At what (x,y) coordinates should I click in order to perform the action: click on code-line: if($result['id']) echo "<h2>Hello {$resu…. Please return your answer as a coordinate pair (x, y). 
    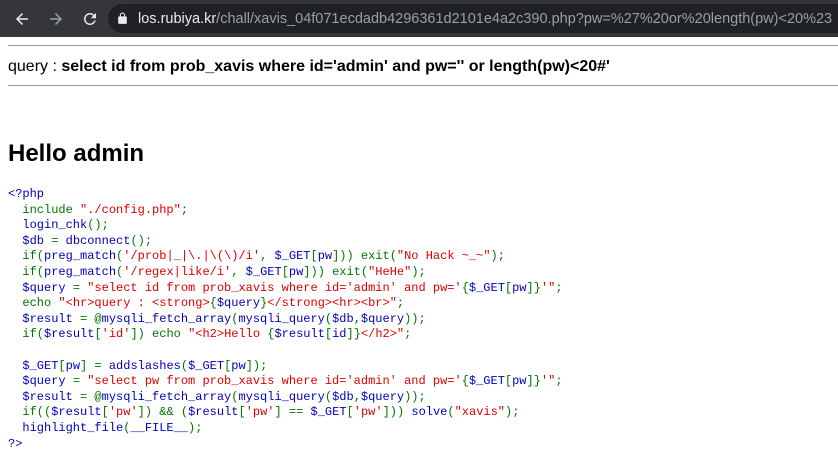
    Looking at the image, I should click on (285, 335).